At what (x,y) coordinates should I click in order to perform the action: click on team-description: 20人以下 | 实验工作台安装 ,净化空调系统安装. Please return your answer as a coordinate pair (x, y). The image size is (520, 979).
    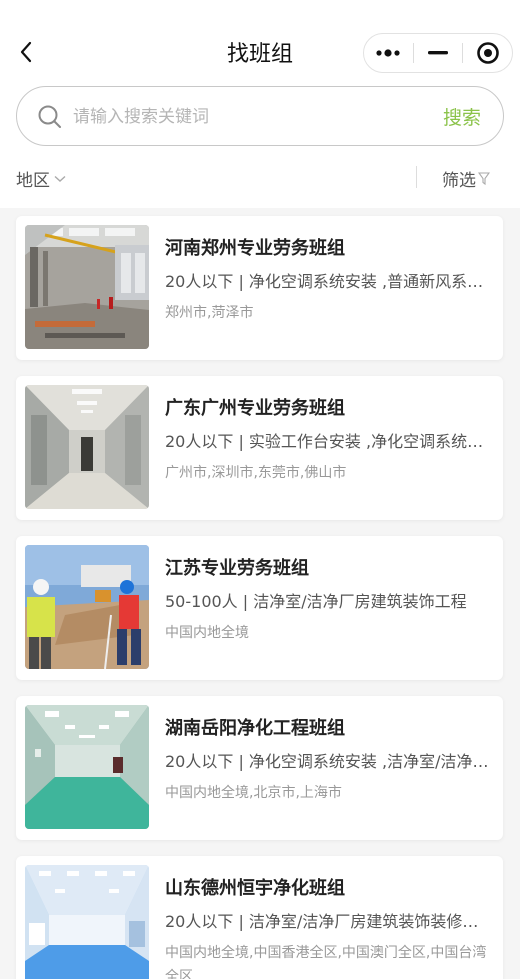
    Looking at the image, I should click on (327, 441).